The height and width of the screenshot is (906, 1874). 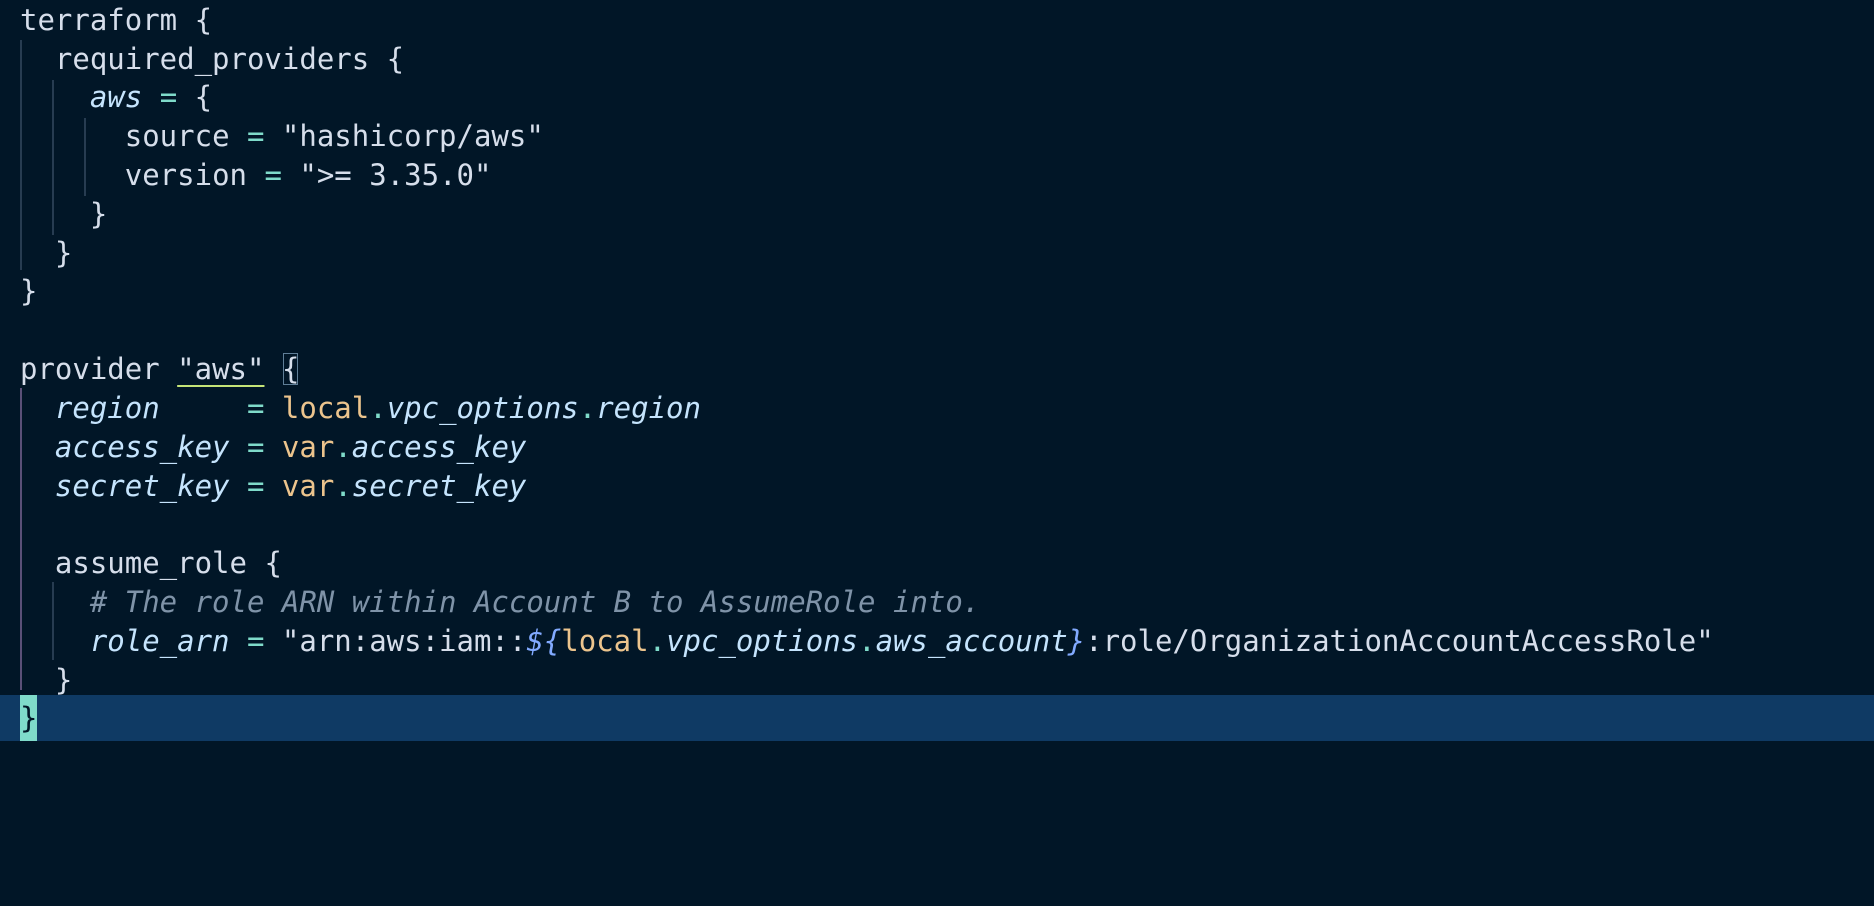 What do you see at coordinates (212, 59) in the screenshot?
I see `block-name: required_providers` at bounding box center [212, 59].